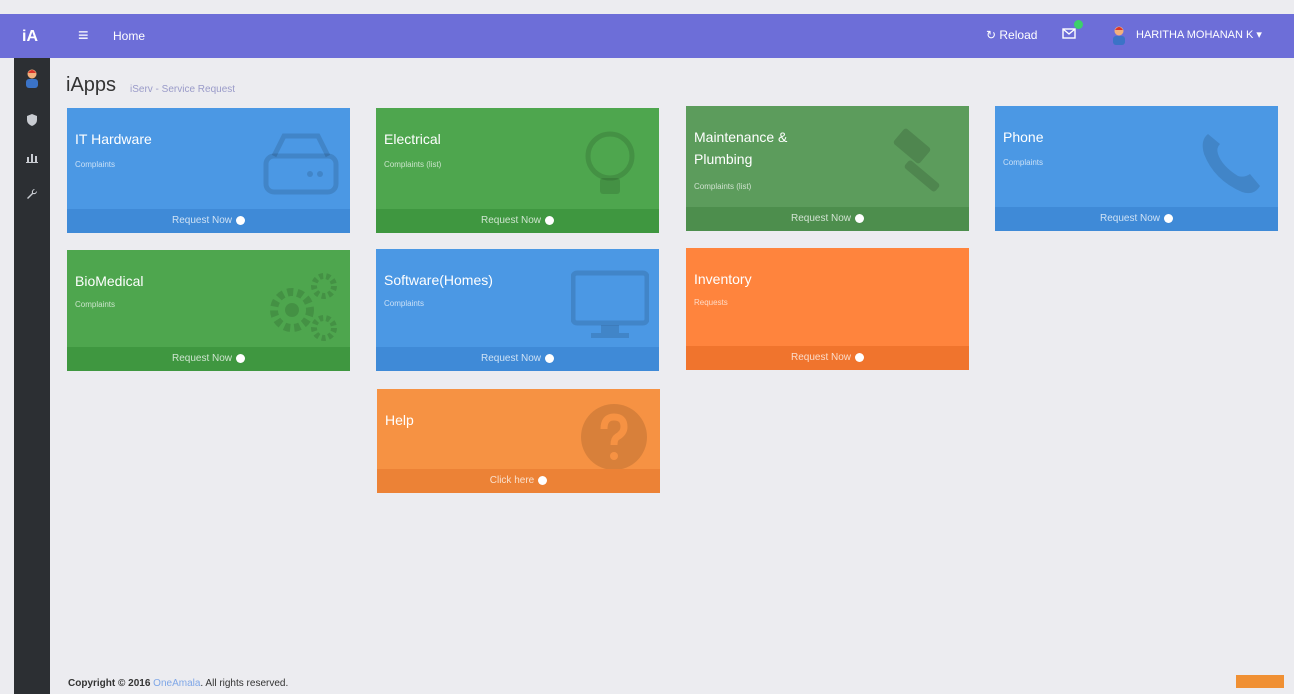 The height and width of the screenshot is (694, 1294). I want to click on tile-title: Phone, so click(1023, 137).